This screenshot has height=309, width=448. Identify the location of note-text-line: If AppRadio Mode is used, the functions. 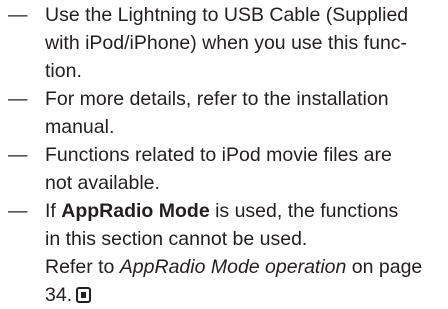
(246, 211).